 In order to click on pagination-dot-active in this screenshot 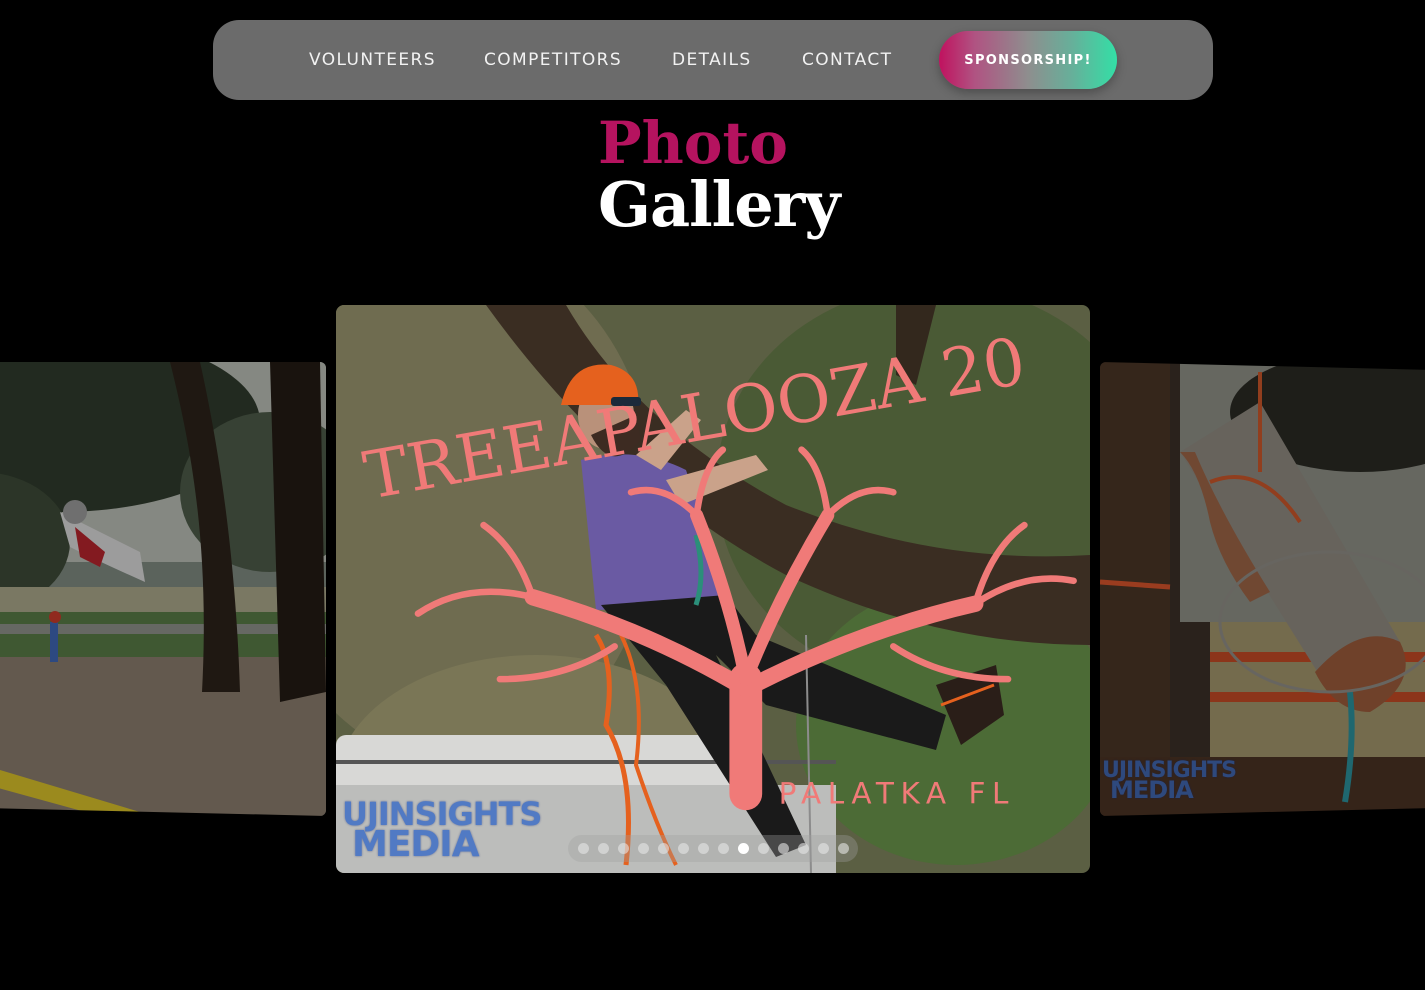, I will do `click(743, 848)`.